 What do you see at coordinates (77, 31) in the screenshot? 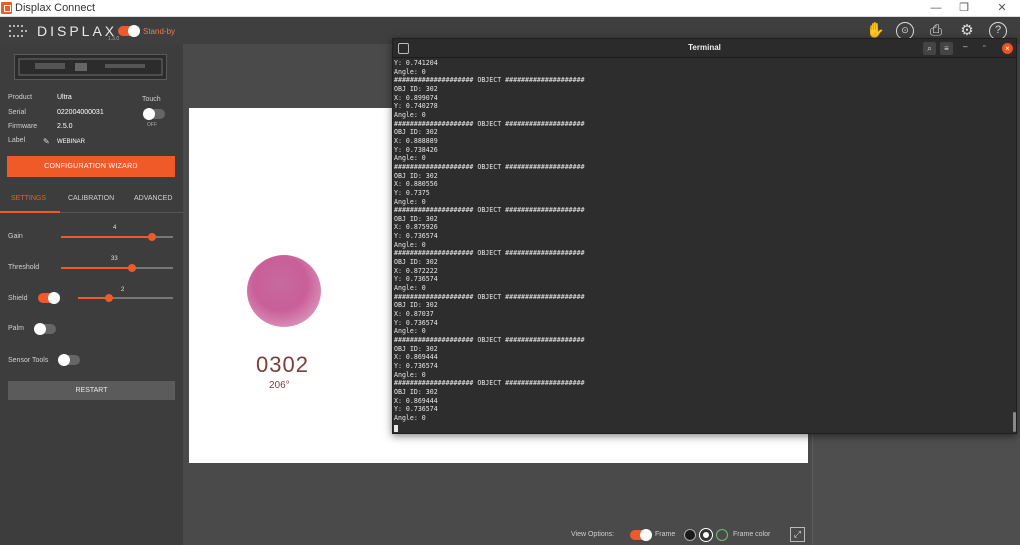
I see `logo: DISPLAX` at bounding box center [77, 31].